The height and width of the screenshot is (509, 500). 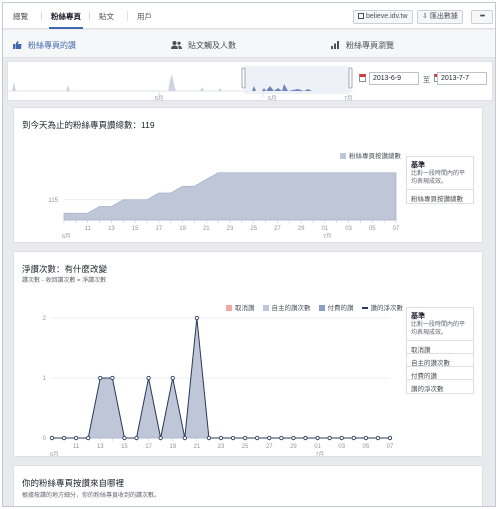 I want to click on subtab-label: 貼文觸及人數, so click(x=212, y=45).